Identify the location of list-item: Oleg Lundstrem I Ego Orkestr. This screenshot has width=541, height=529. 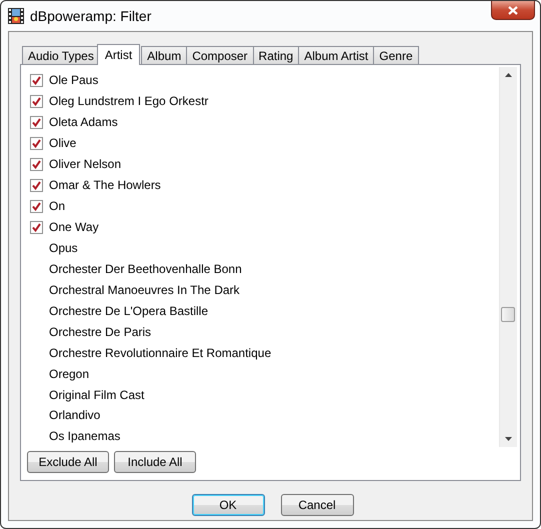
(128, 101).